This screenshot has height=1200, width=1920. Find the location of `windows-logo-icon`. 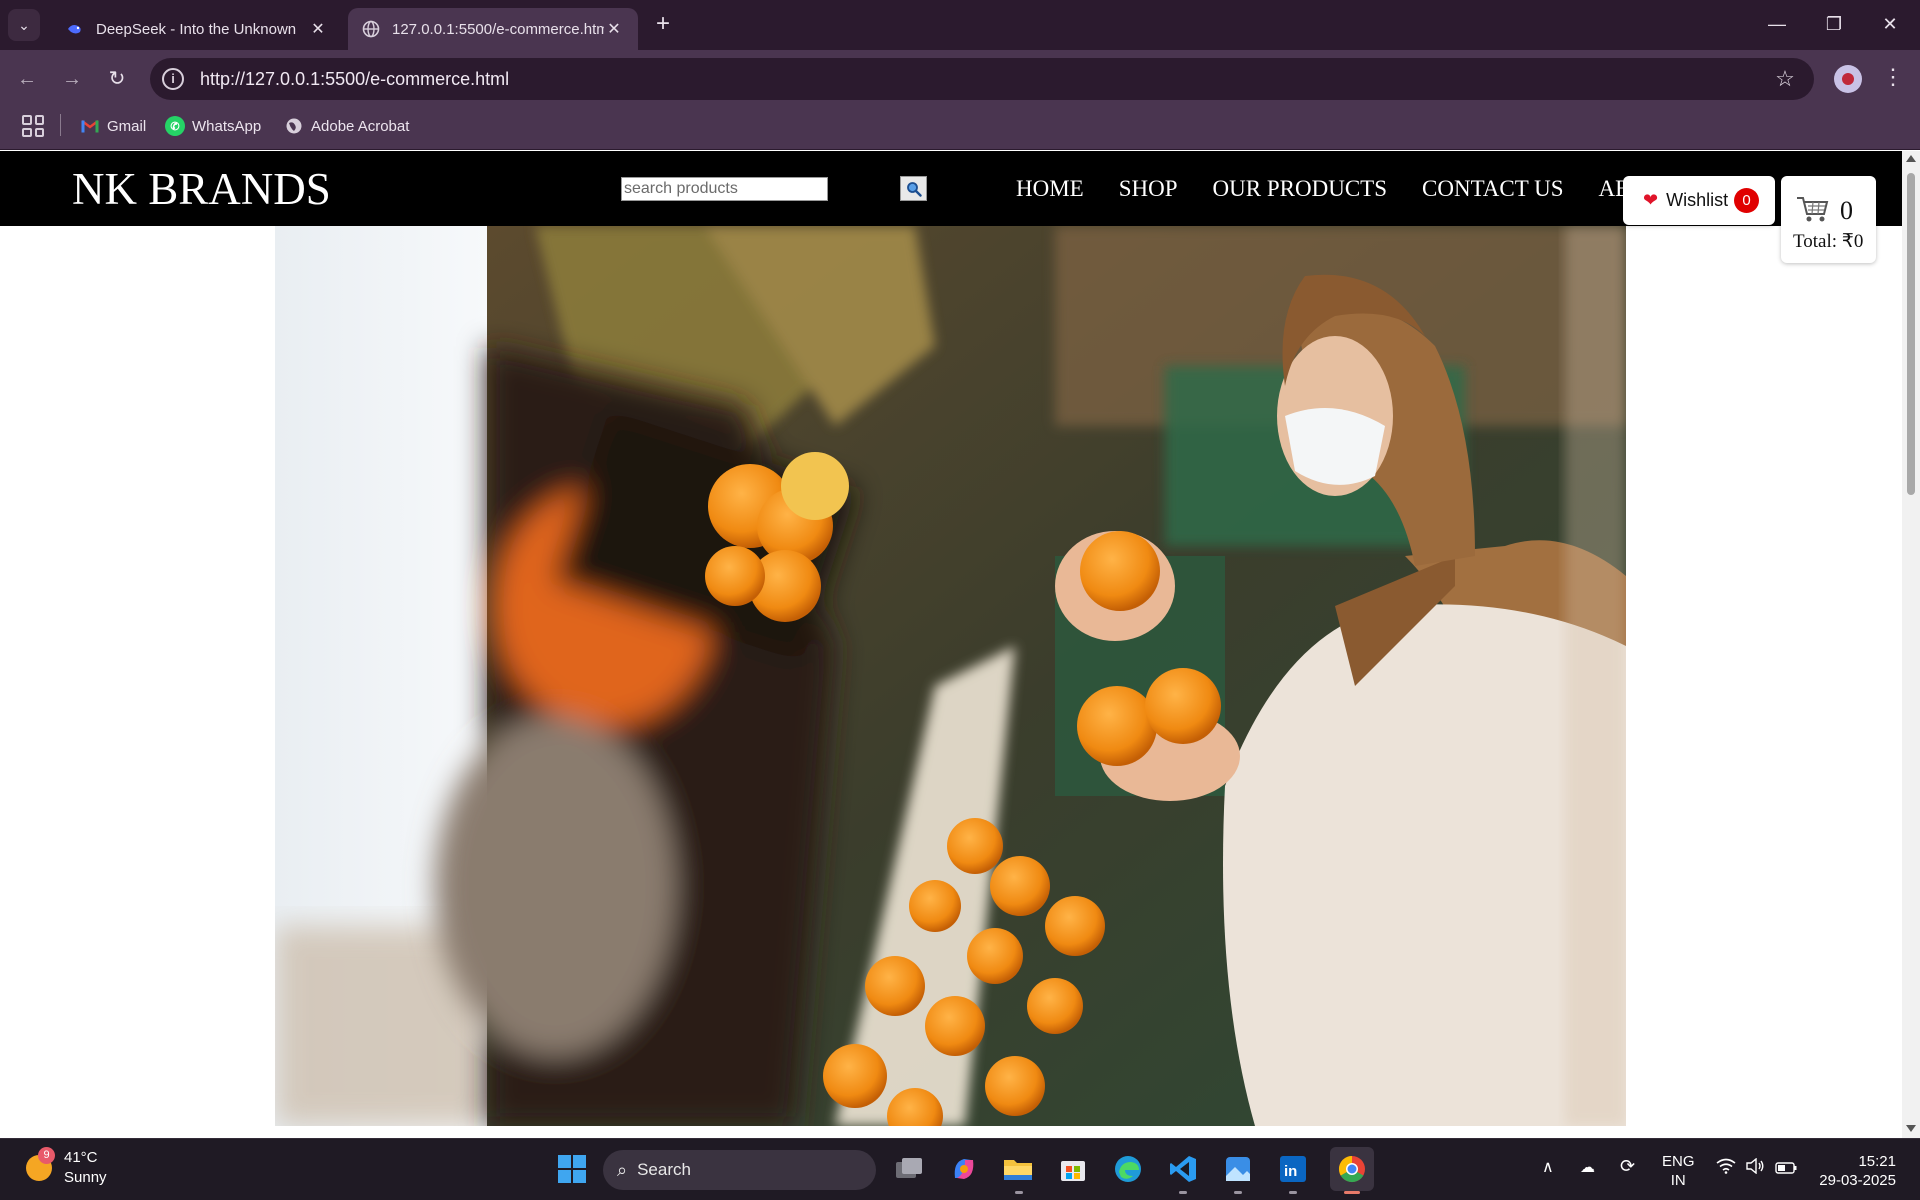

windows-logo-icon is located at coordinates (572, 1169).